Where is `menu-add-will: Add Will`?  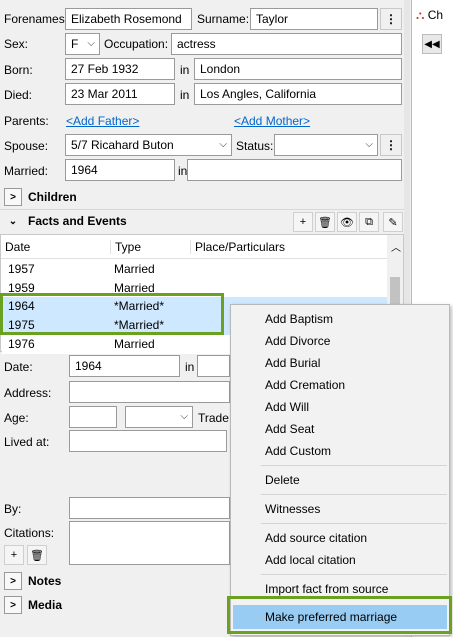
menu-add-will: Add Will is located at coordinates (287, 407).